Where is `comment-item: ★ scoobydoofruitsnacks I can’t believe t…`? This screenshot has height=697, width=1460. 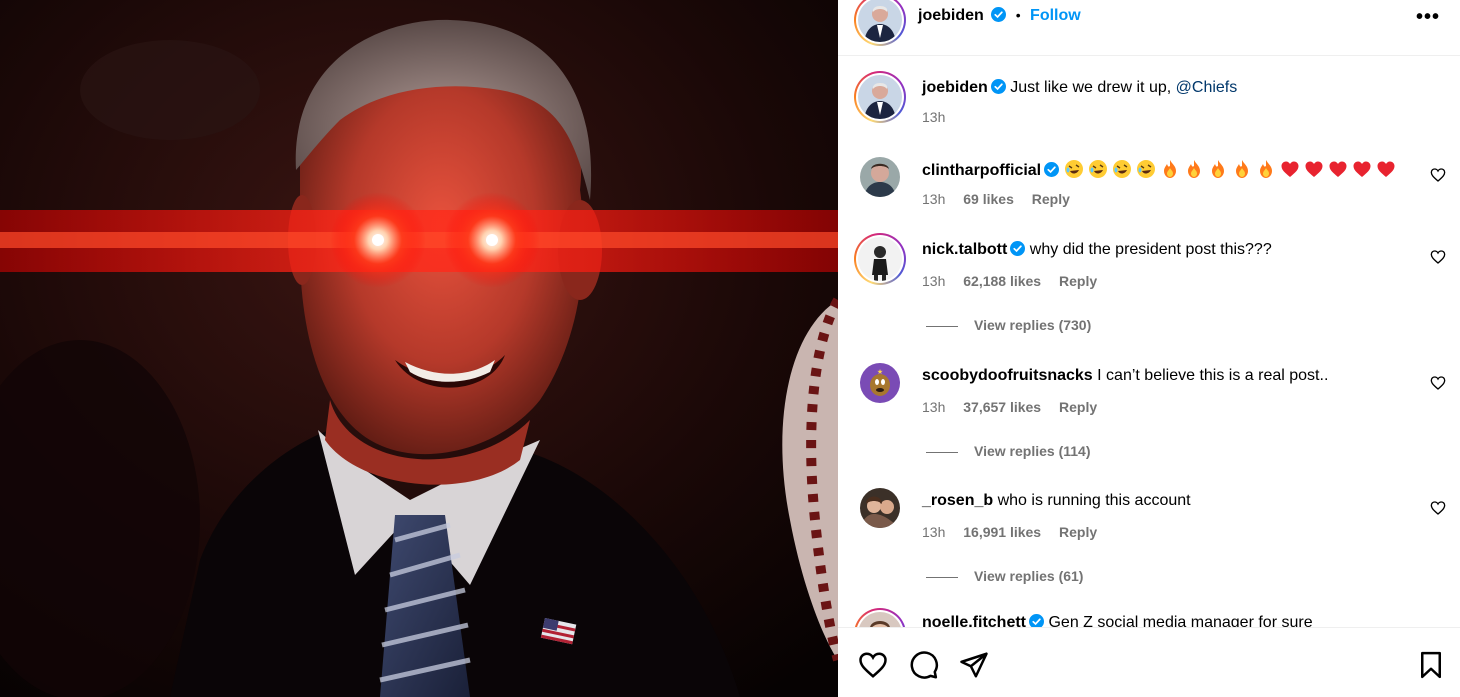
comment-item: ★ scoobydoofruitsnacks I can’t believe t… is located at coordinates (1149, 411).